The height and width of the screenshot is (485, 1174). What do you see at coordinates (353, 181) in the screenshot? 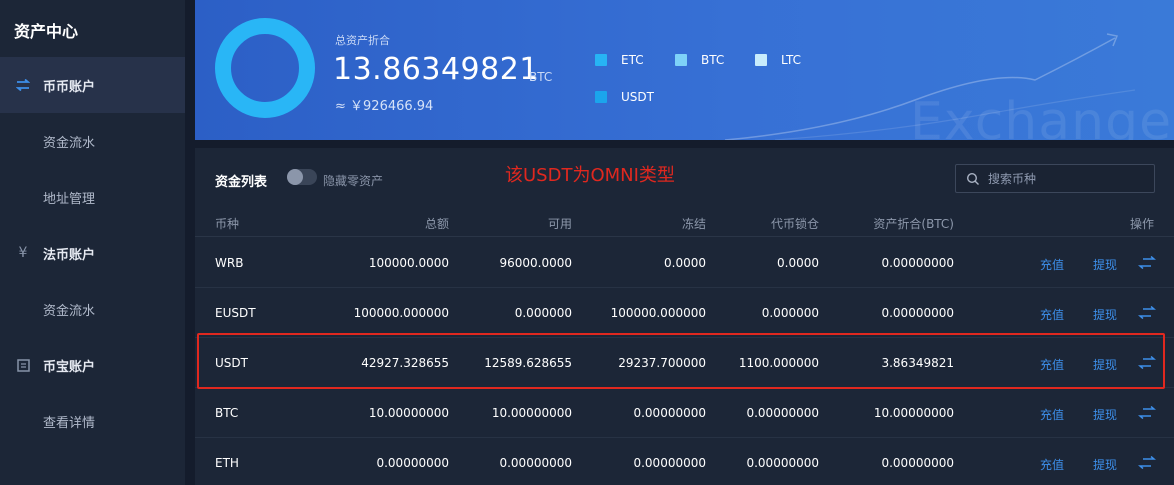
I see `hide-zero-assets-label: 隐藏零资产` at bounding box center [353, 181].